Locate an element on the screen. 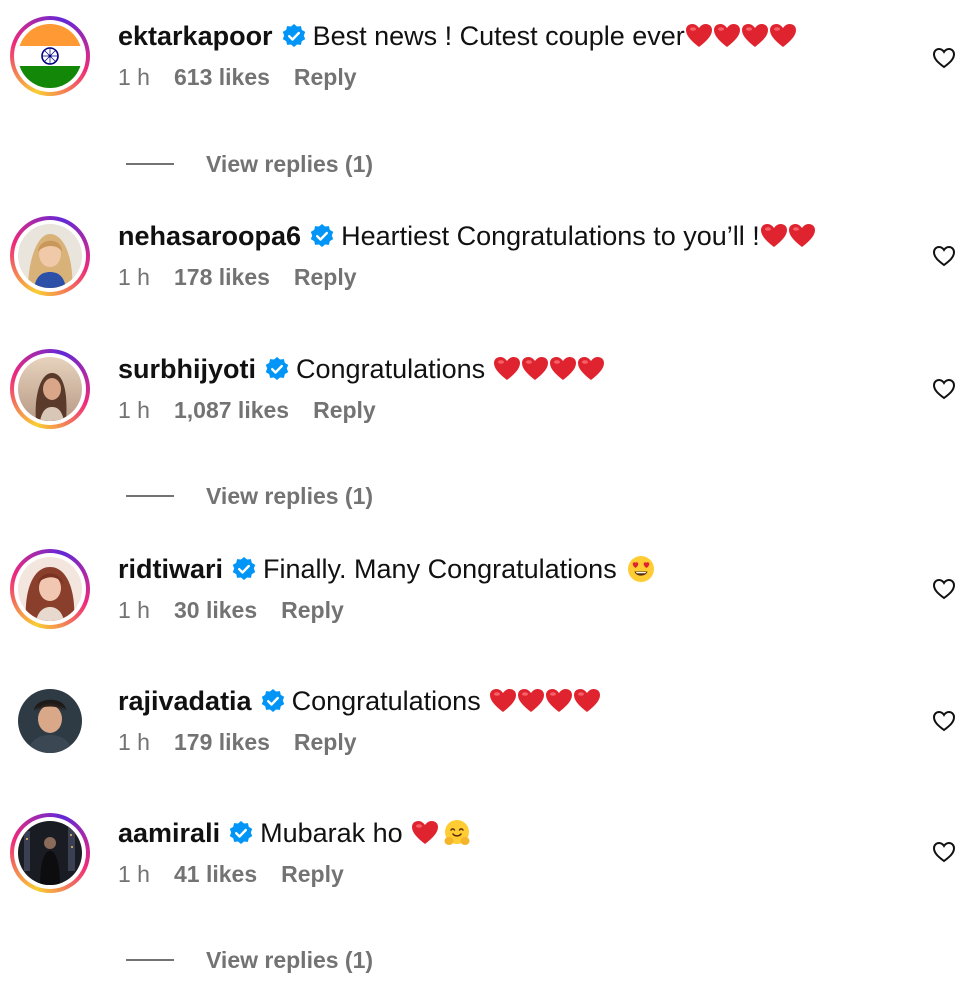 This screenshot has height=994, width=974. likes-count: 1,087 likes is located at coordinates (231, 410).